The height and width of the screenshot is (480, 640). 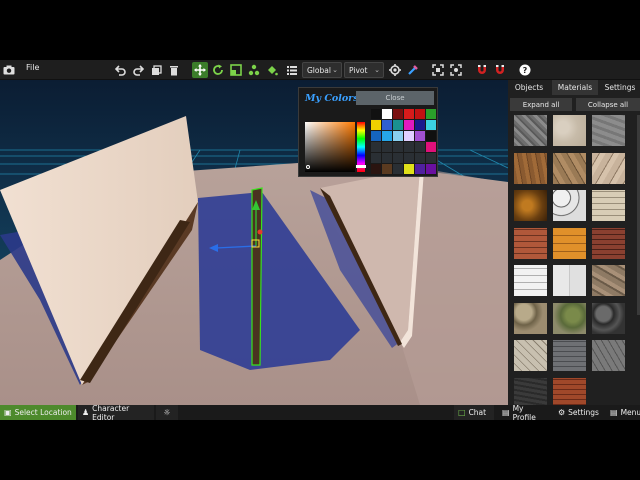 I want to click on paint-icon, so click(x=272, y=70).